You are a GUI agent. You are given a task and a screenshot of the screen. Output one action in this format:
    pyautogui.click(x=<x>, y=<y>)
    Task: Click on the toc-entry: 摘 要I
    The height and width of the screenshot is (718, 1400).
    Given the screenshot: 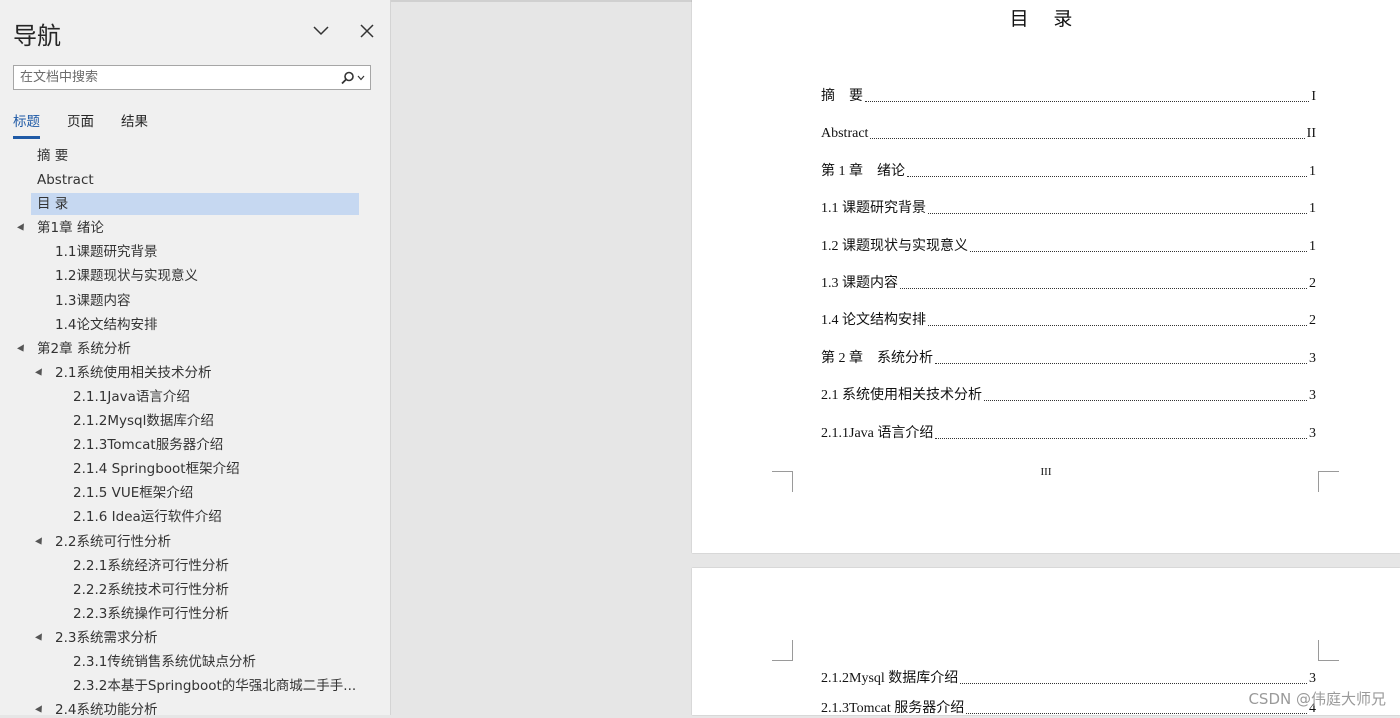 What is the action you would take?
    pyautogui.click(x=1068, y=96)
    